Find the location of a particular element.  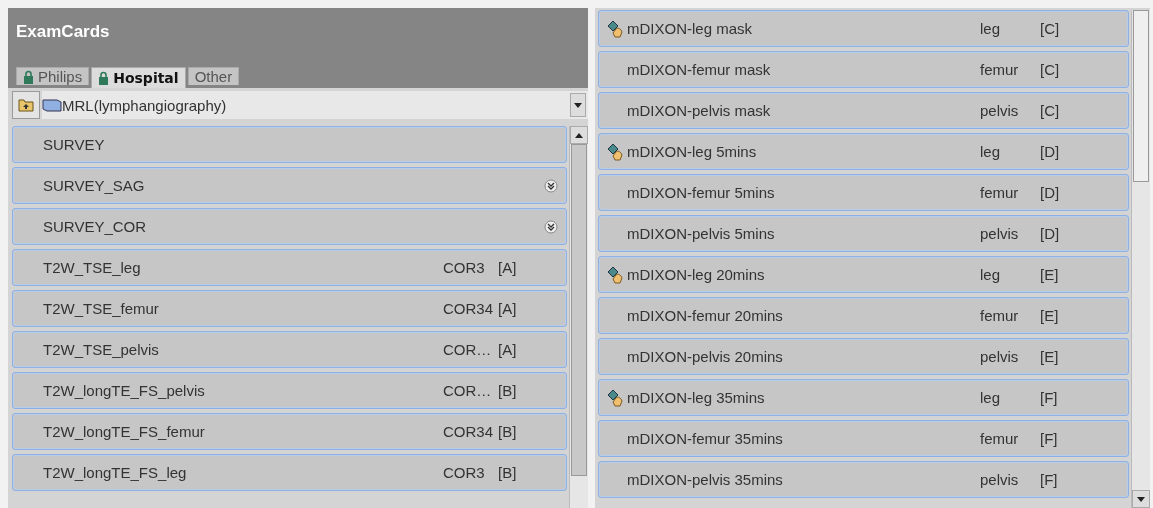

step-name: mDIXON-leg 5mins is located at coordinates (692, 151).